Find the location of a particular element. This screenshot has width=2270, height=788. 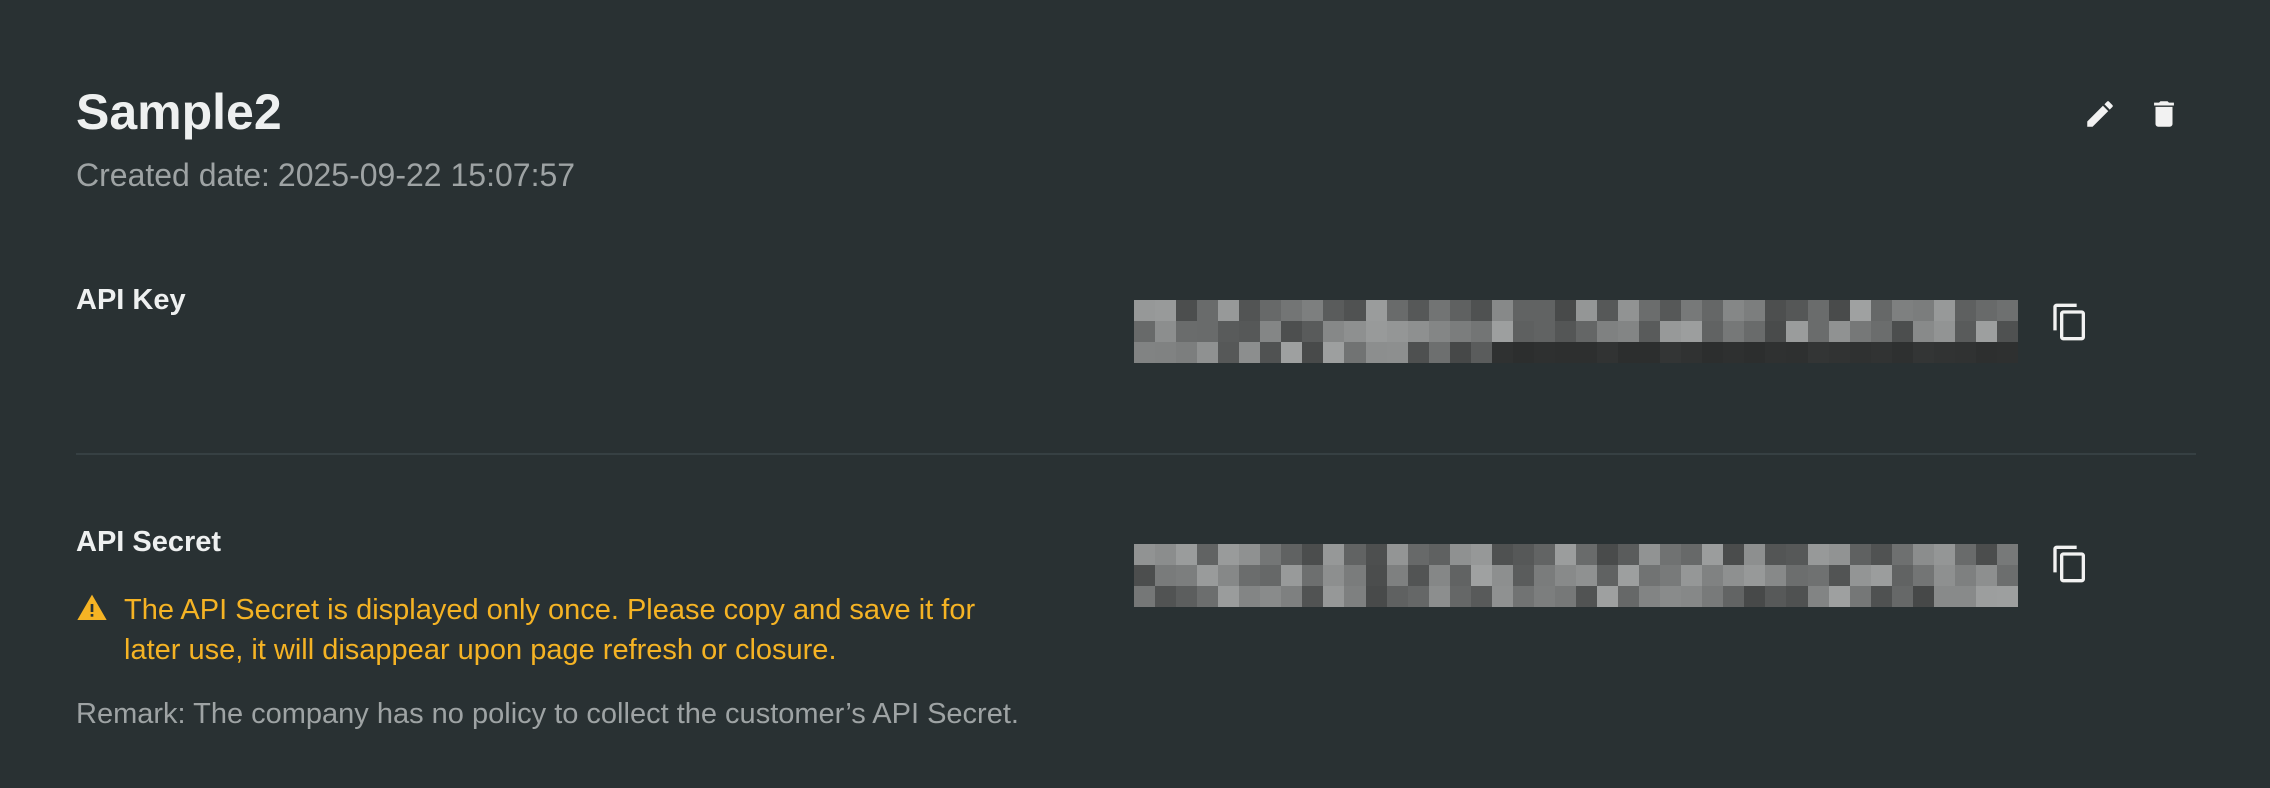

page-title: Sample2 is located at coordinates (179, 112).